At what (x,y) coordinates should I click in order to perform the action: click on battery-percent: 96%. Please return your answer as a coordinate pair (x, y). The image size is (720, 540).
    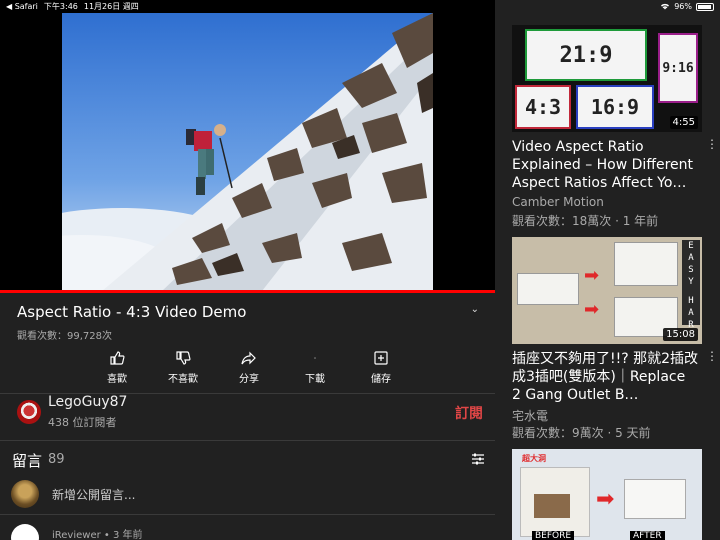
    Looking at the image, I should click on (683, 6).